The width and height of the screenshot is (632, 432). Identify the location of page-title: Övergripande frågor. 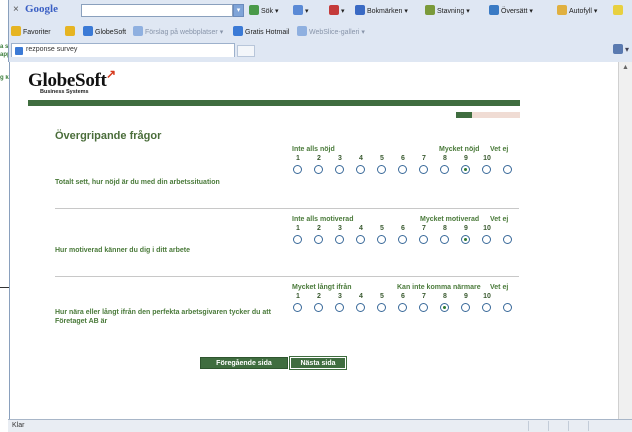
(108, 136).